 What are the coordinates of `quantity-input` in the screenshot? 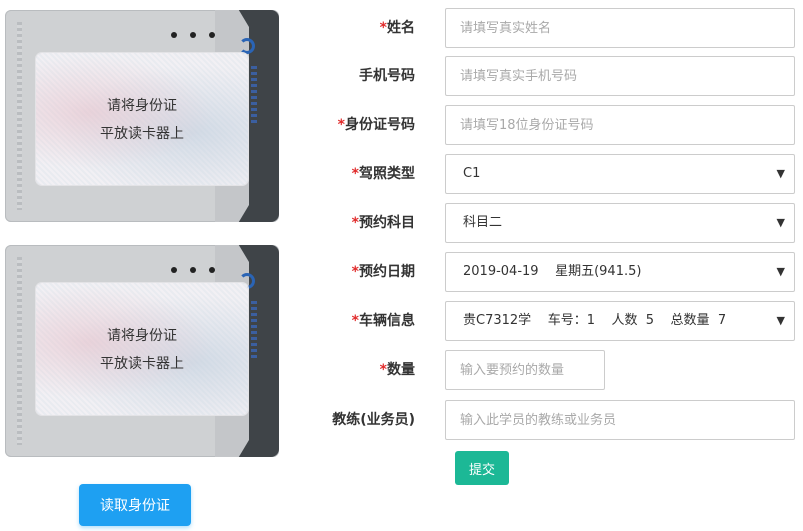 It's located at (525, 370).